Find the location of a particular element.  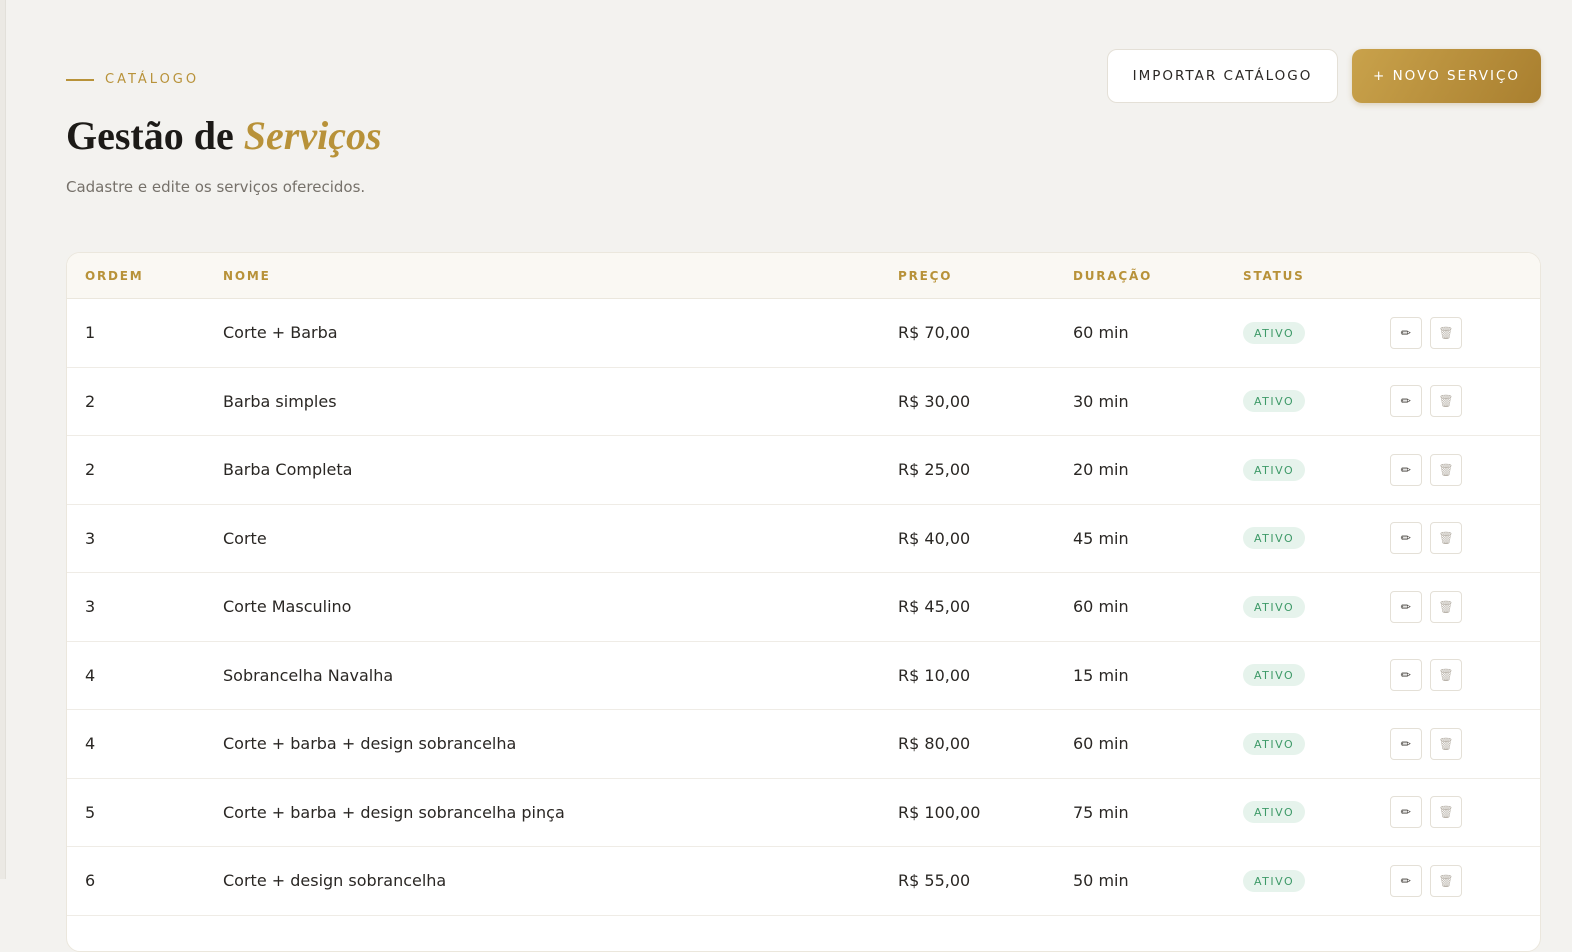

row-duration: 20 min is located at coordinates (1101, 470).